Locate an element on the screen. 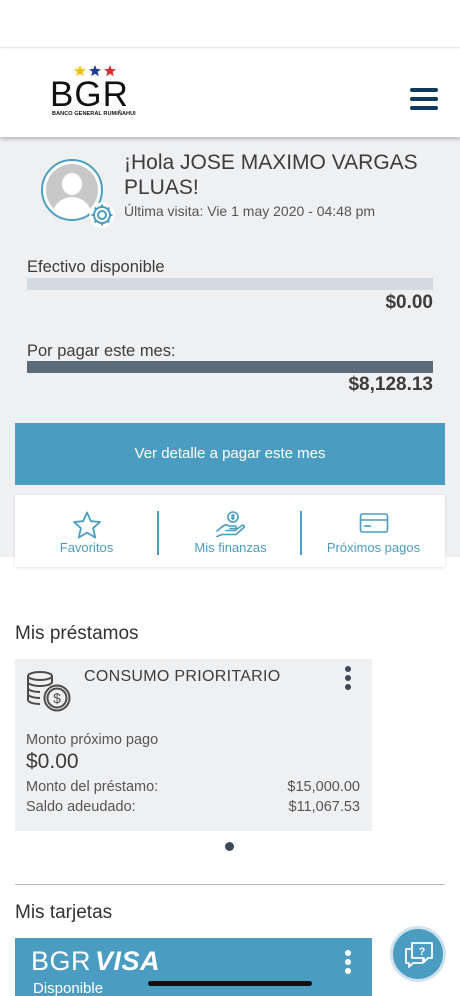  next-payment-value: $0.00 is located at coordinates (52, 761).